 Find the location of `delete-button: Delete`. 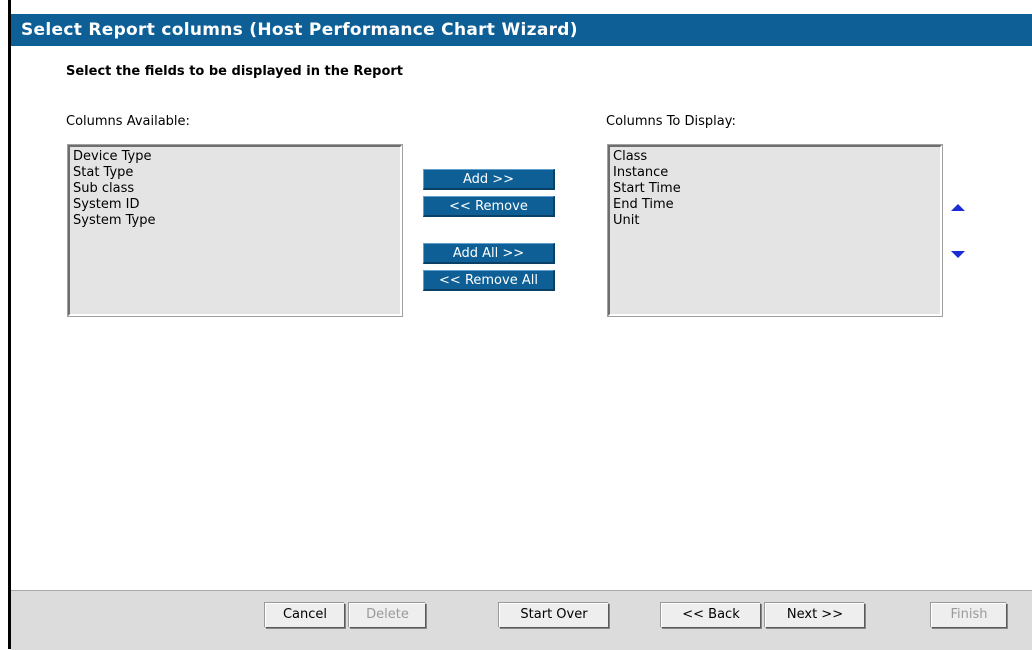

delete-button: Delete is located at coordinates (387, 615).